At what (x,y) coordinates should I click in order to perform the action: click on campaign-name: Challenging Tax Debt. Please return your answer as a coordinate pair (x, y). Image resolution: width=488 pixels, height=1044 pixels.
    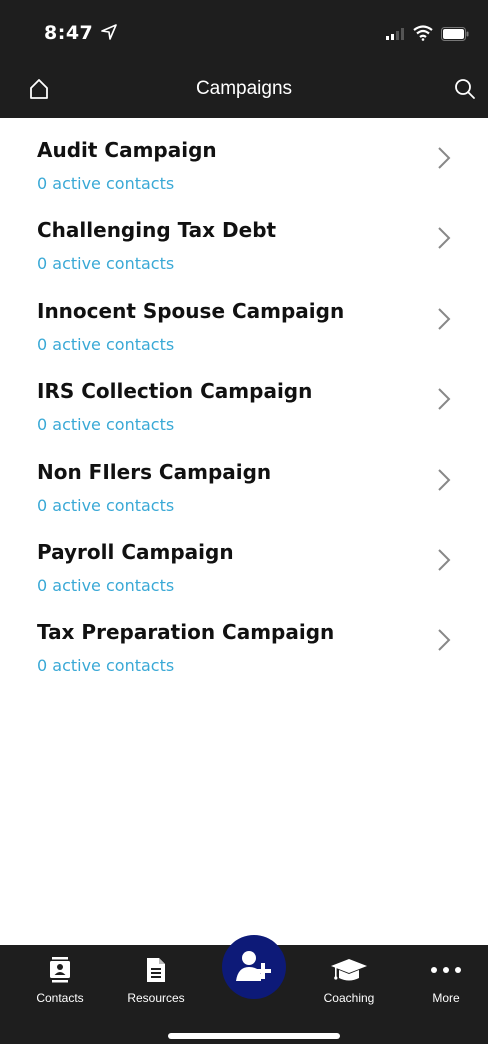
    Looking at the image, I should click on (157, 230).